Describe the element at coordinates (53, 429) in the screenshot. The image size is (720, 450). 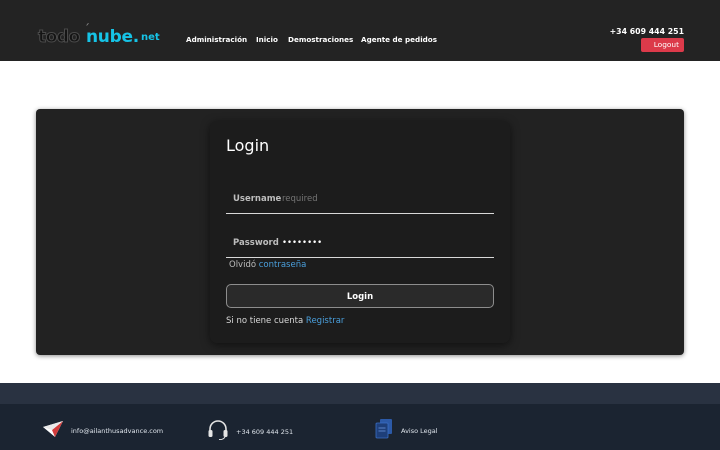
I see `paper-plane-icon` at that location.